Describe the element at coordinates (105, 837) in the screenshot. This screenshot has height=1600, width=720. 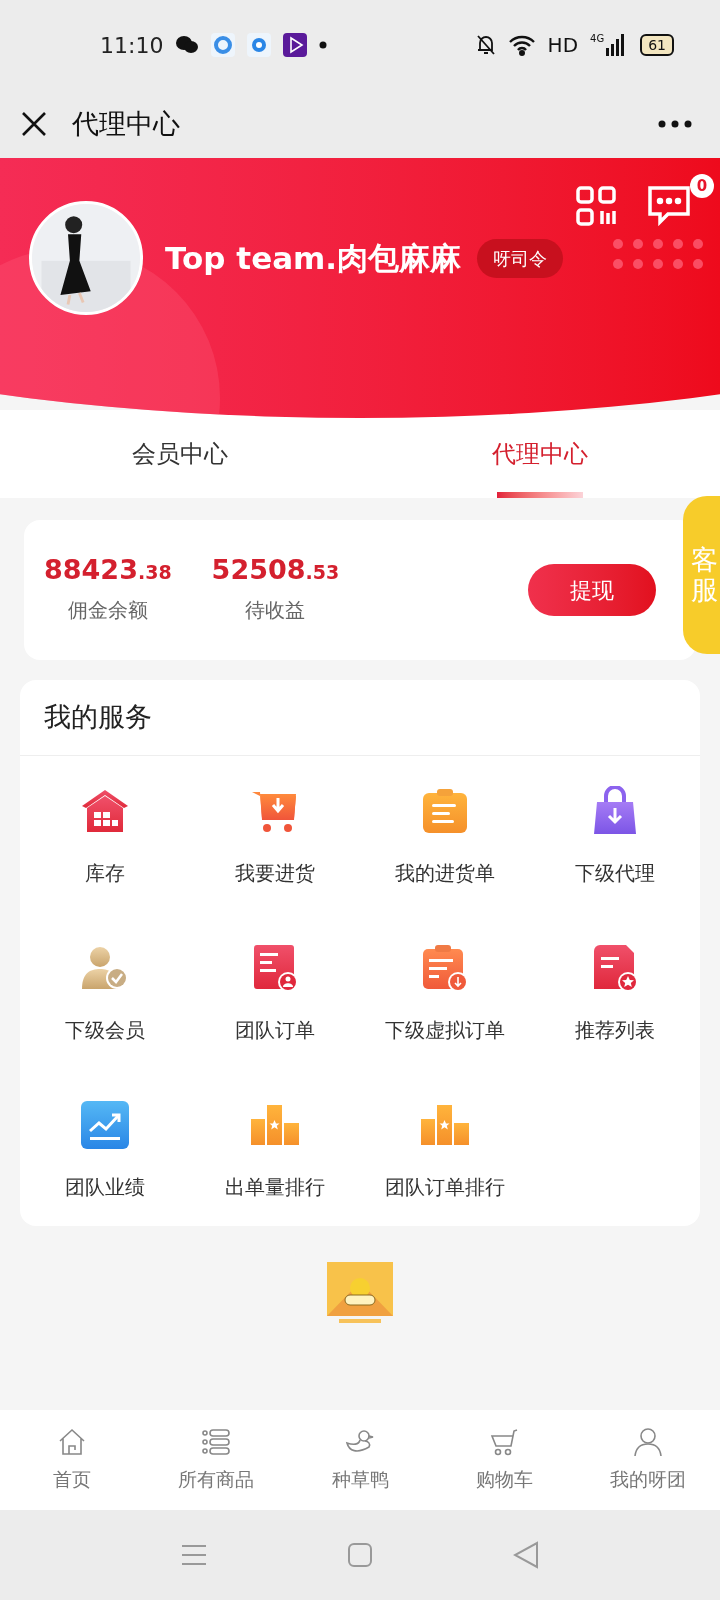
I see `service-item: 库存` at that location.